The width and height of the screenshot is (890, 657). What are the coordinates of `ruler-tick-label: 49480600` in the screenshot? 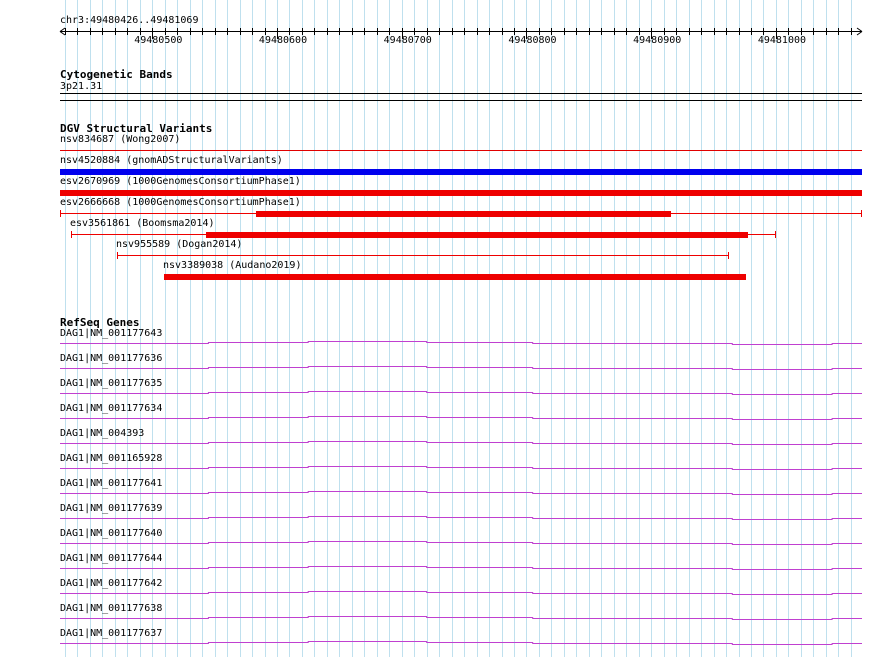 It's located at (283, 40).